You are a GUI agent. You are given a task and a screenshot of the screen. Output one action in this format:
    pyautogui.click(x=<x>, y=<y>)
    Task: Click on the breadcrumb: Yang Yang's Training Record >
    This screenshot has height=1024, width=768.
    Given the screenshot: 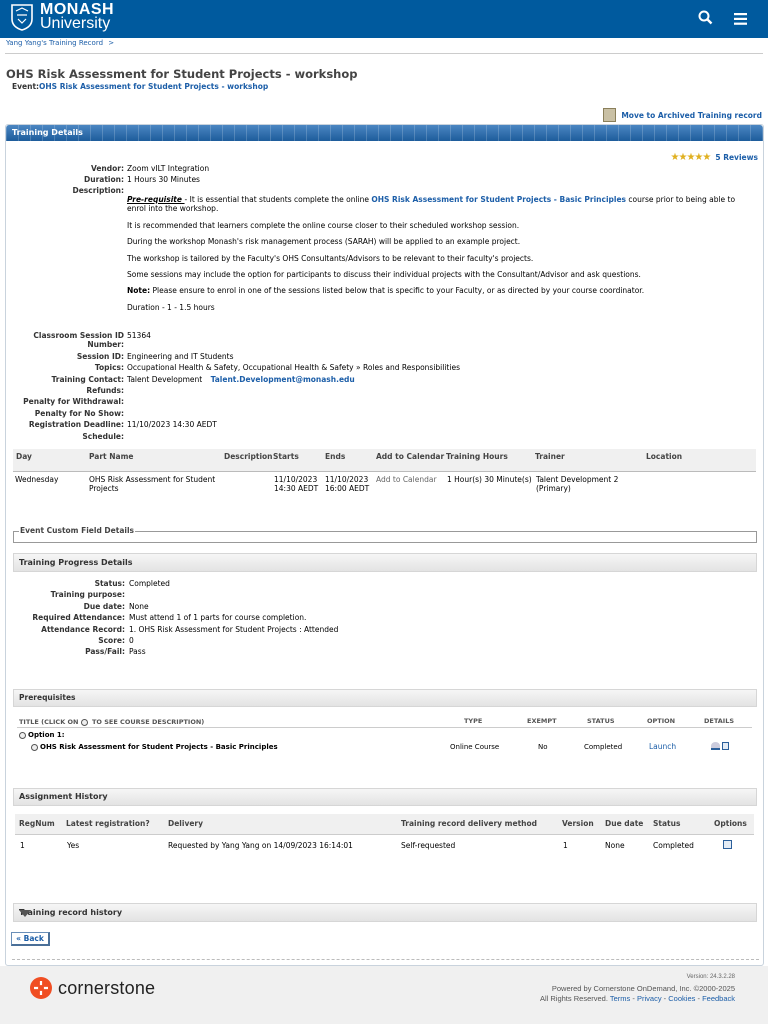 What is the action you would take?
    pyautogui.click(x=60, y=43)
    